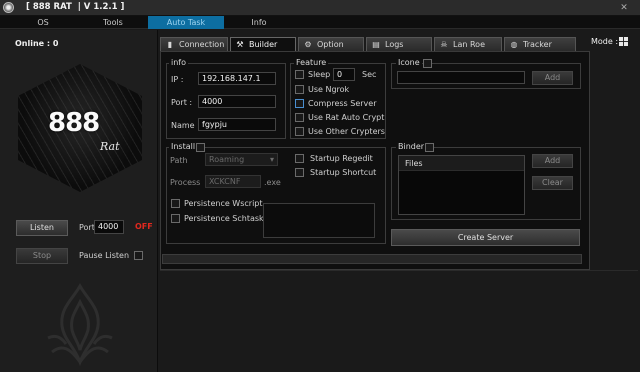  Describe the element at coordinates (42, 228) in the screenshot. I see `listen-button: Listen` at that location.